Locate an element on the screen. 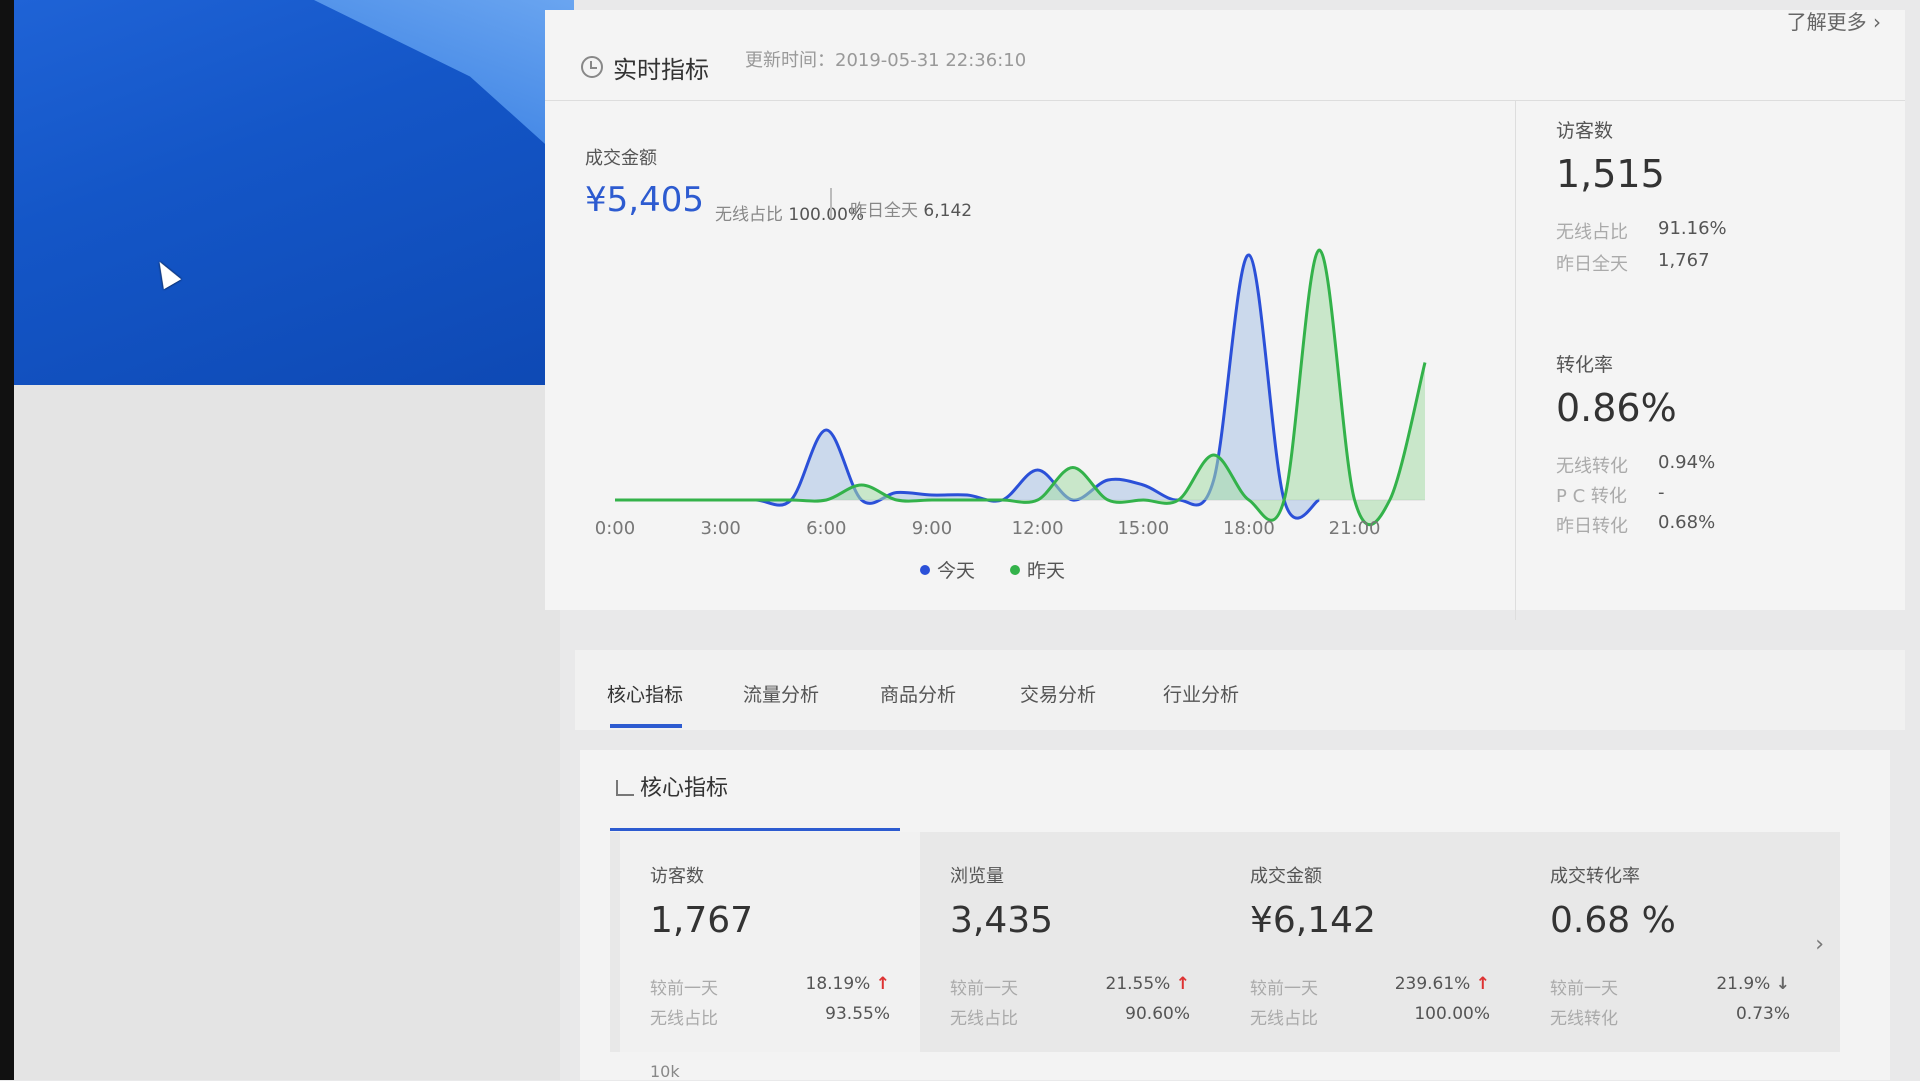 Image resolution: width=1920 pixels, height=1081 pixels. revenue-yesterday-value: 6,142 is located at coordinates (948, 211).